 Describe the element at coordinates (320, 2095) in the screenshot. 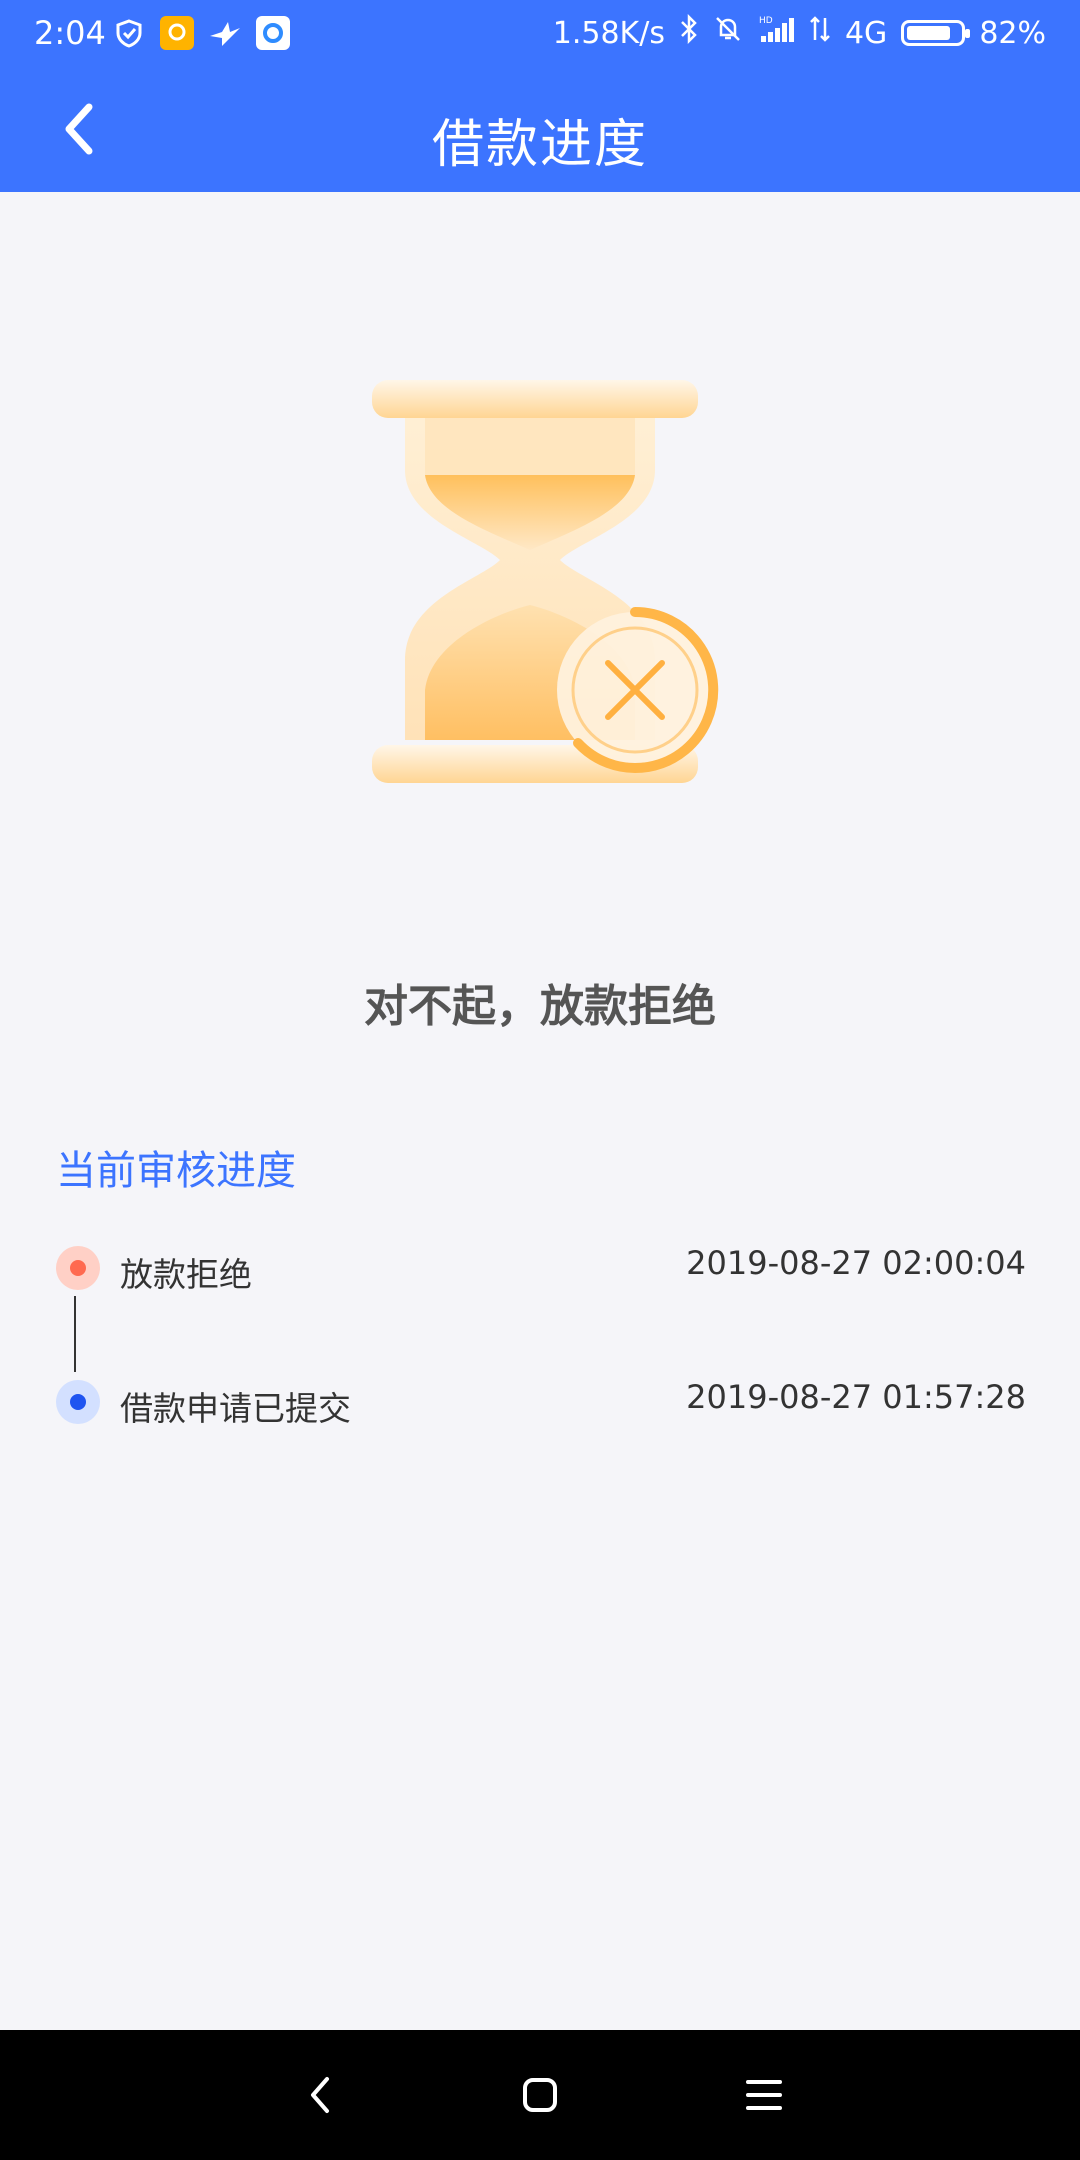

I see `back-nav-icon` at that location.